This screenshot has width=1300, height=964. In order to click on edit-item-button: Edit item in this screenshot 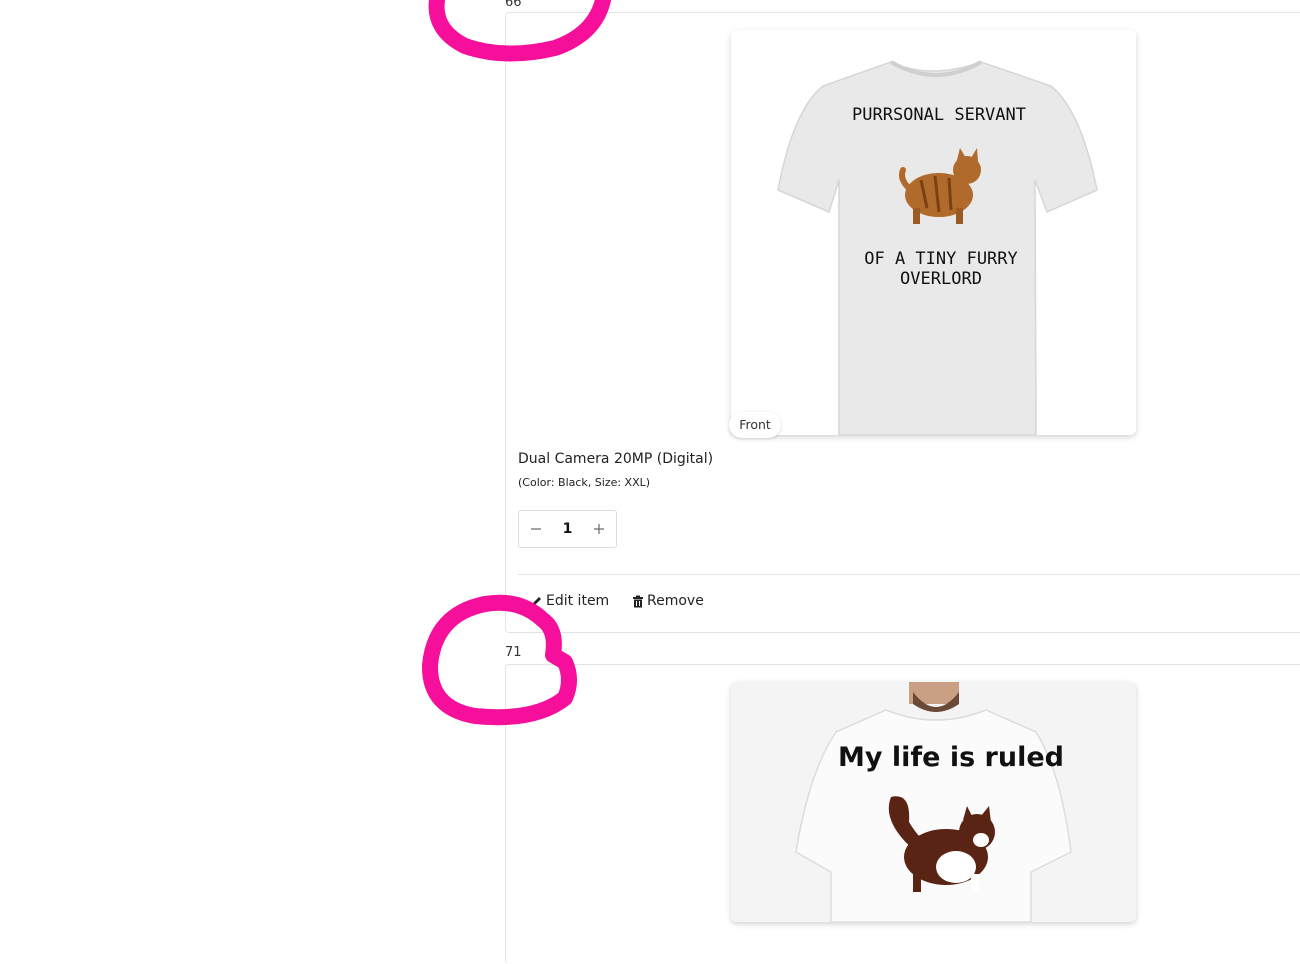, I will do `click(569, 601)`.